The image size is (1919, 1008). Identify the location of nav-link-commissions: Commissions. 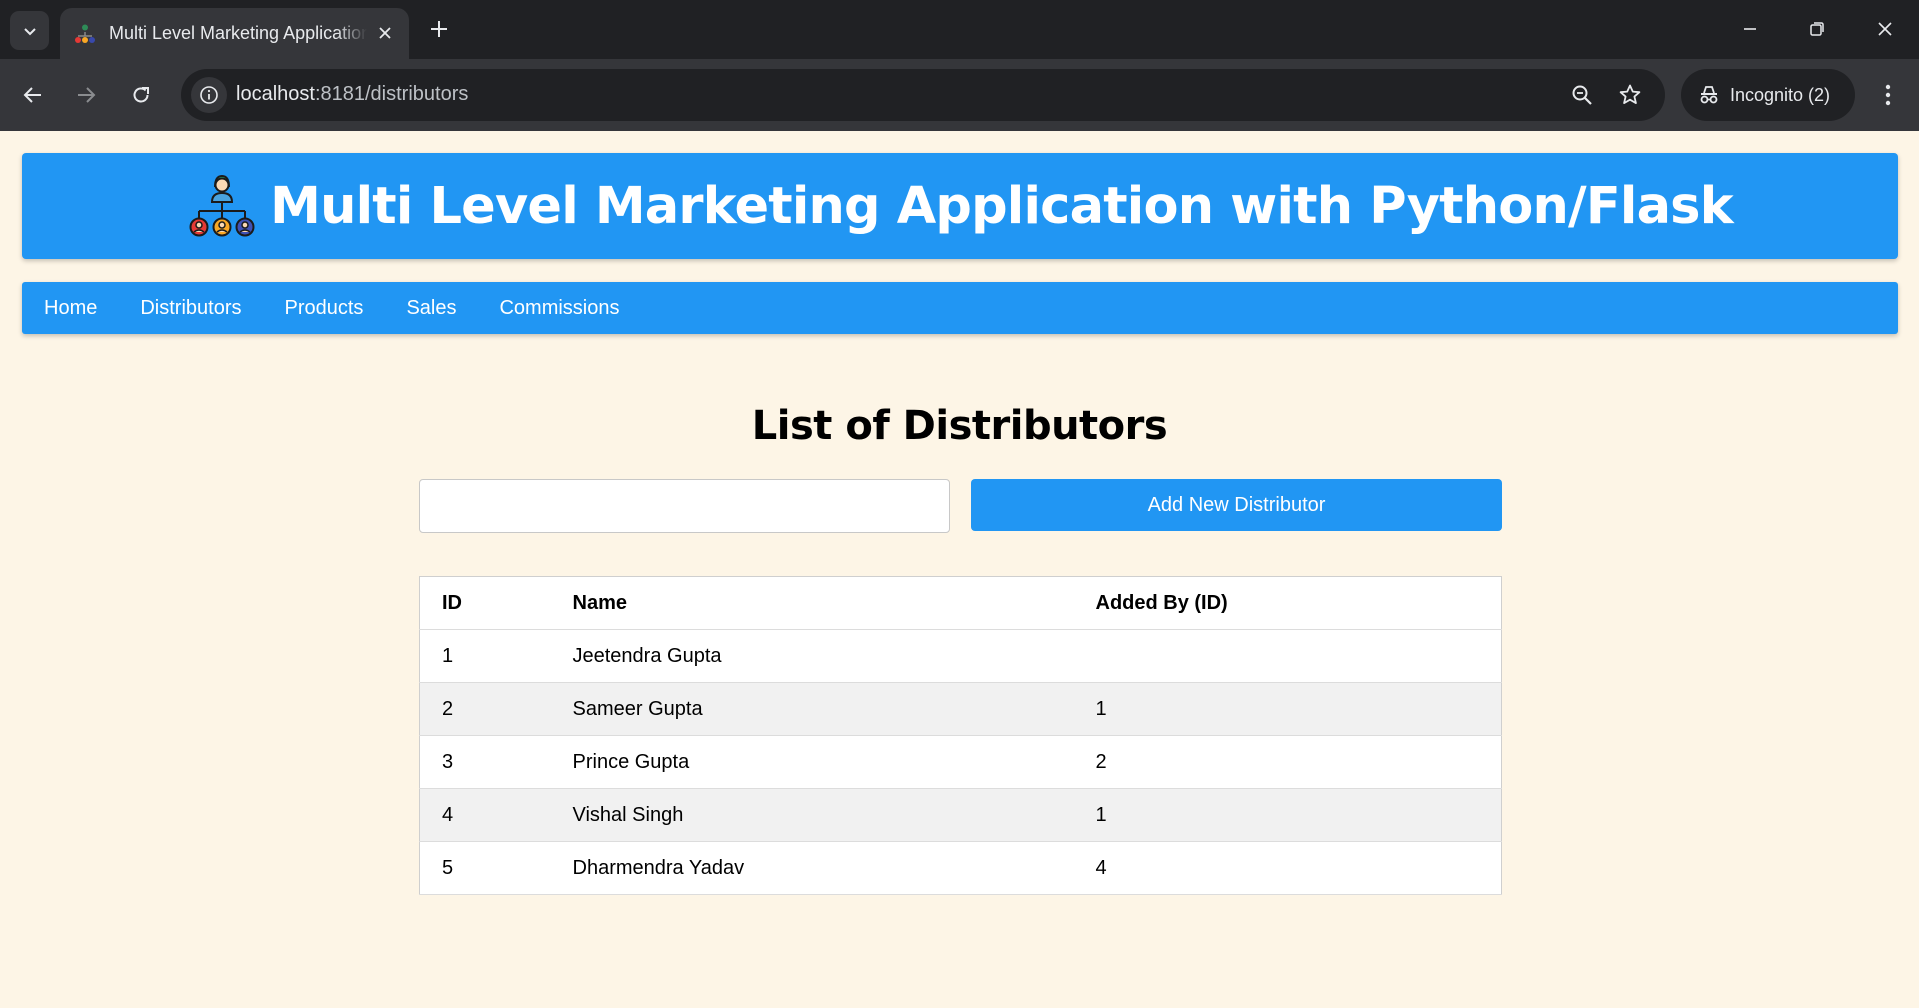
(559, 308).